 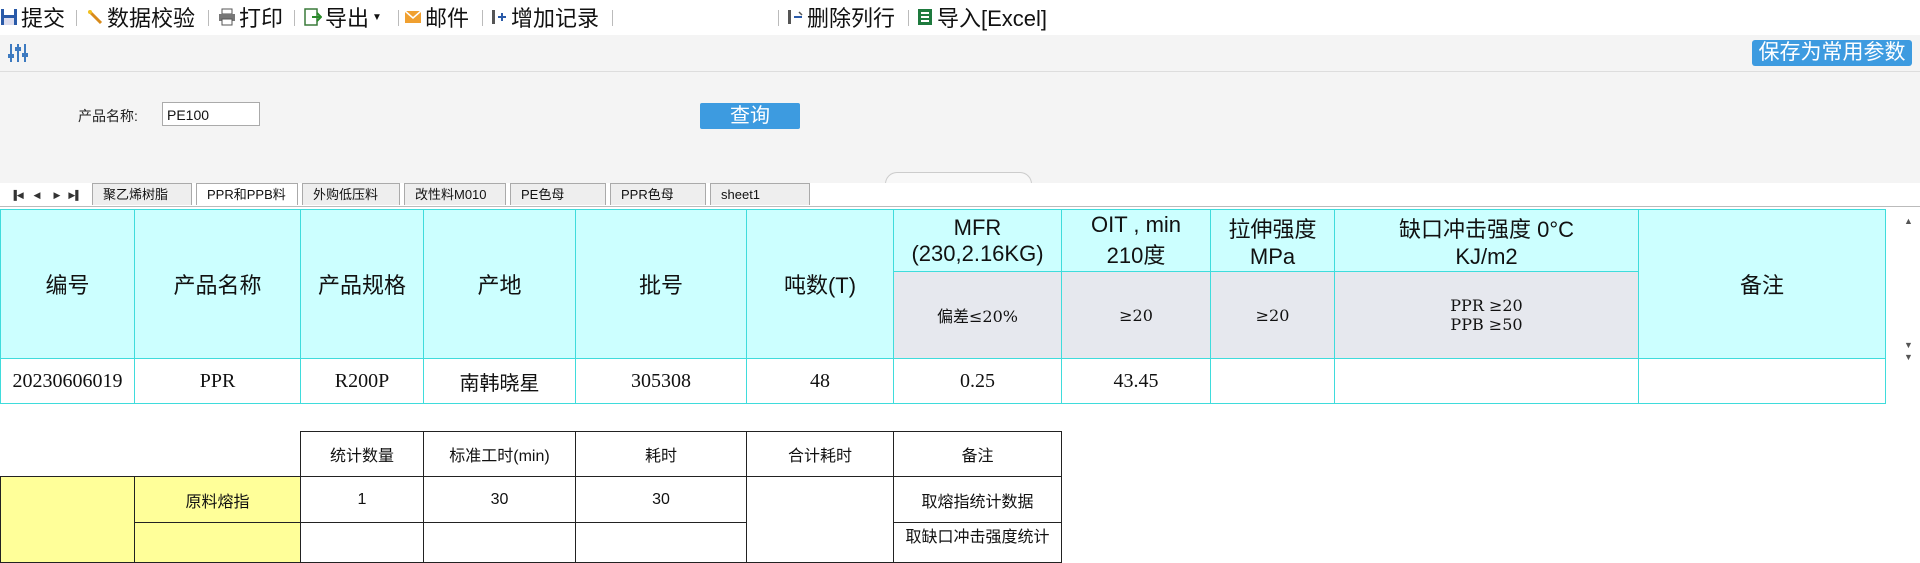 What do you see at coordinates (925, 17) in the screenshot?
I see `excel-icon` at bounding box center [925, 17].